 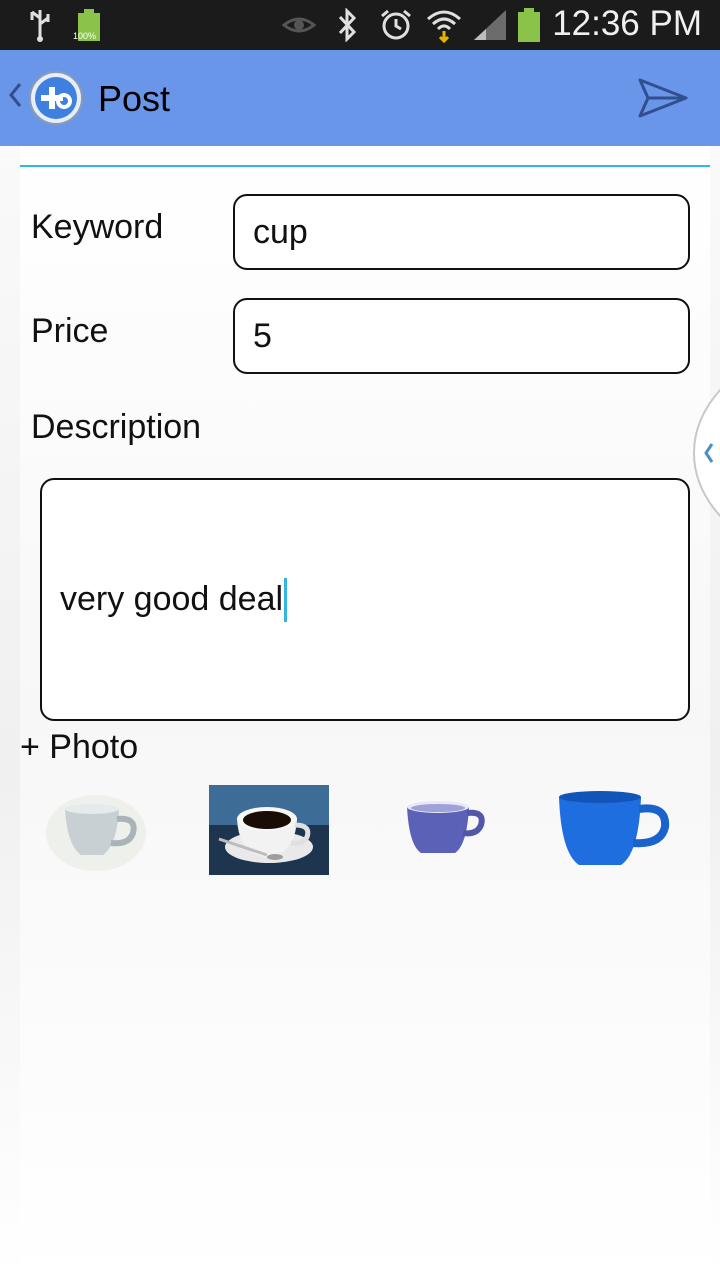 What do you see at coordinates (97, 227) in the screenshot?
I see `keyword-label: Keyword` at bounding box center [97, 227].